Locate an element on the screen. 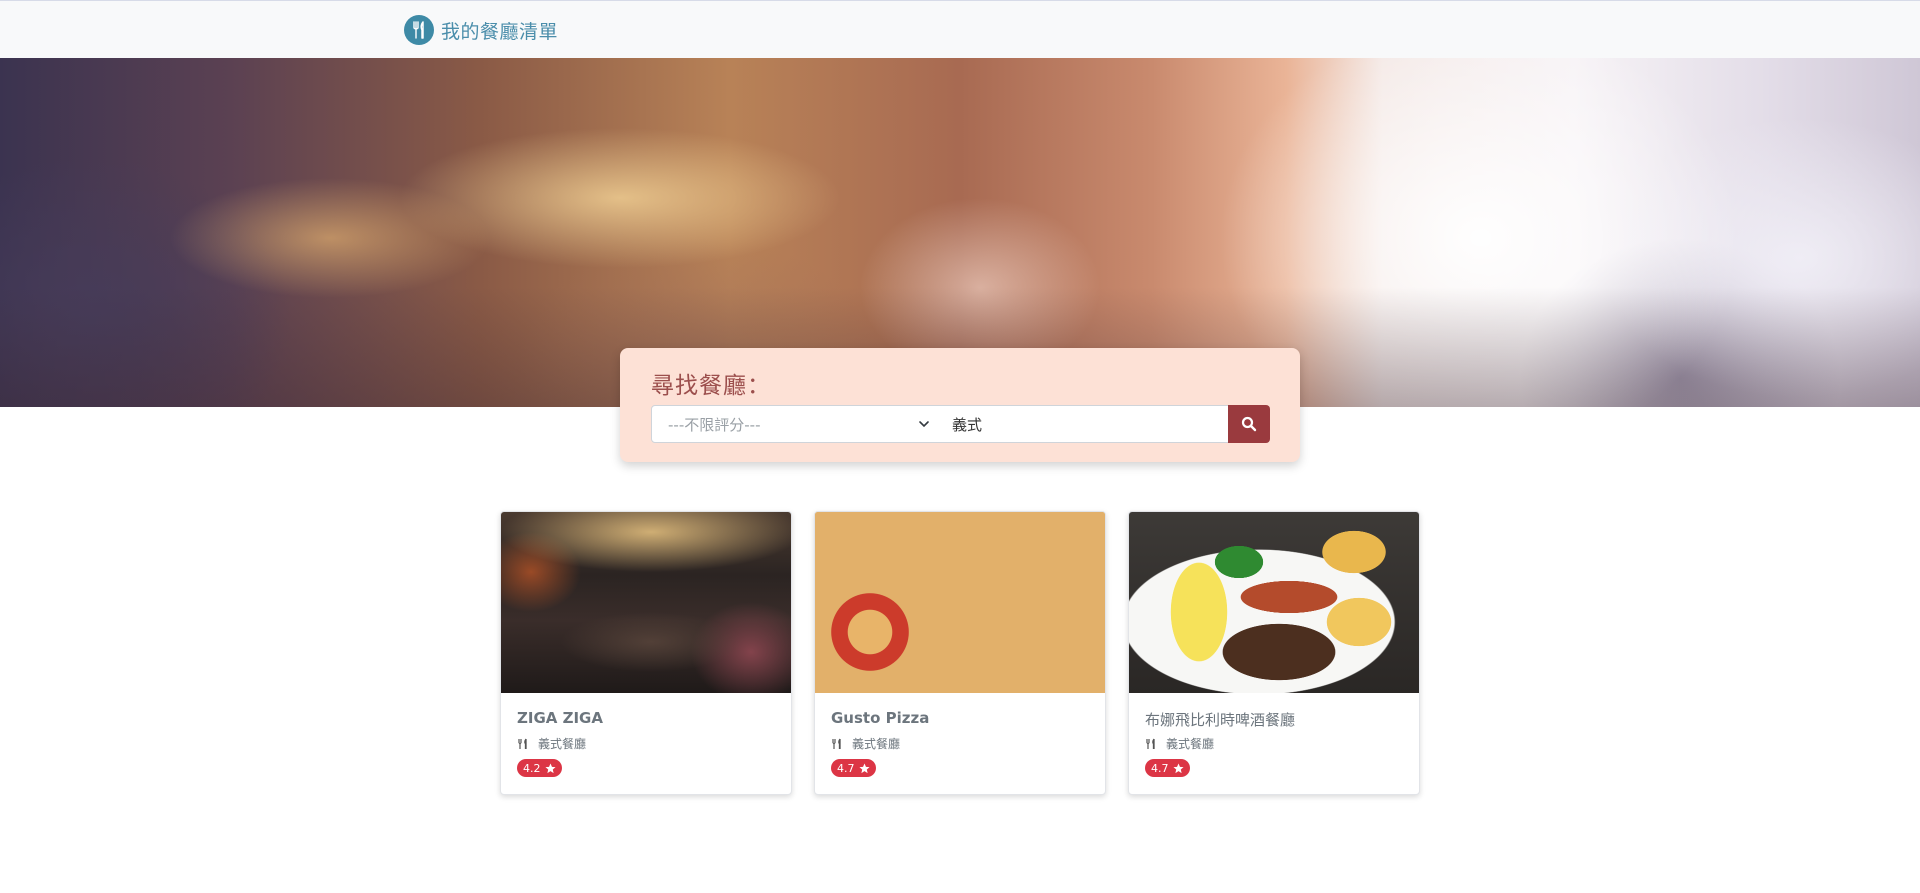  brand-link: 我的餐廳清單 is located at coordinates (481, 30).